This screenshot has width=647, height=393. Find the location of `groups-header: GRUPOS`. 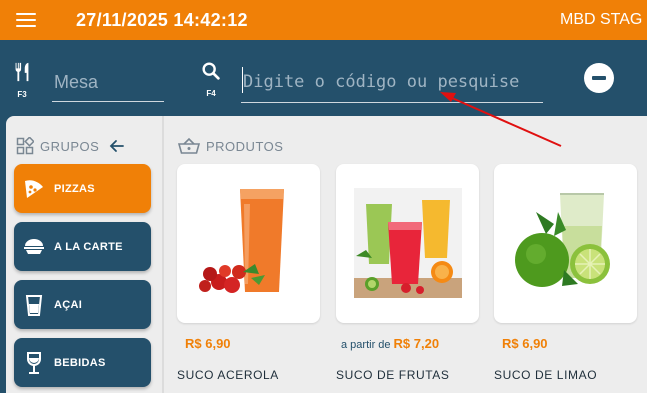

groups-header: GRUPOS is located at coordinates (70, 146).